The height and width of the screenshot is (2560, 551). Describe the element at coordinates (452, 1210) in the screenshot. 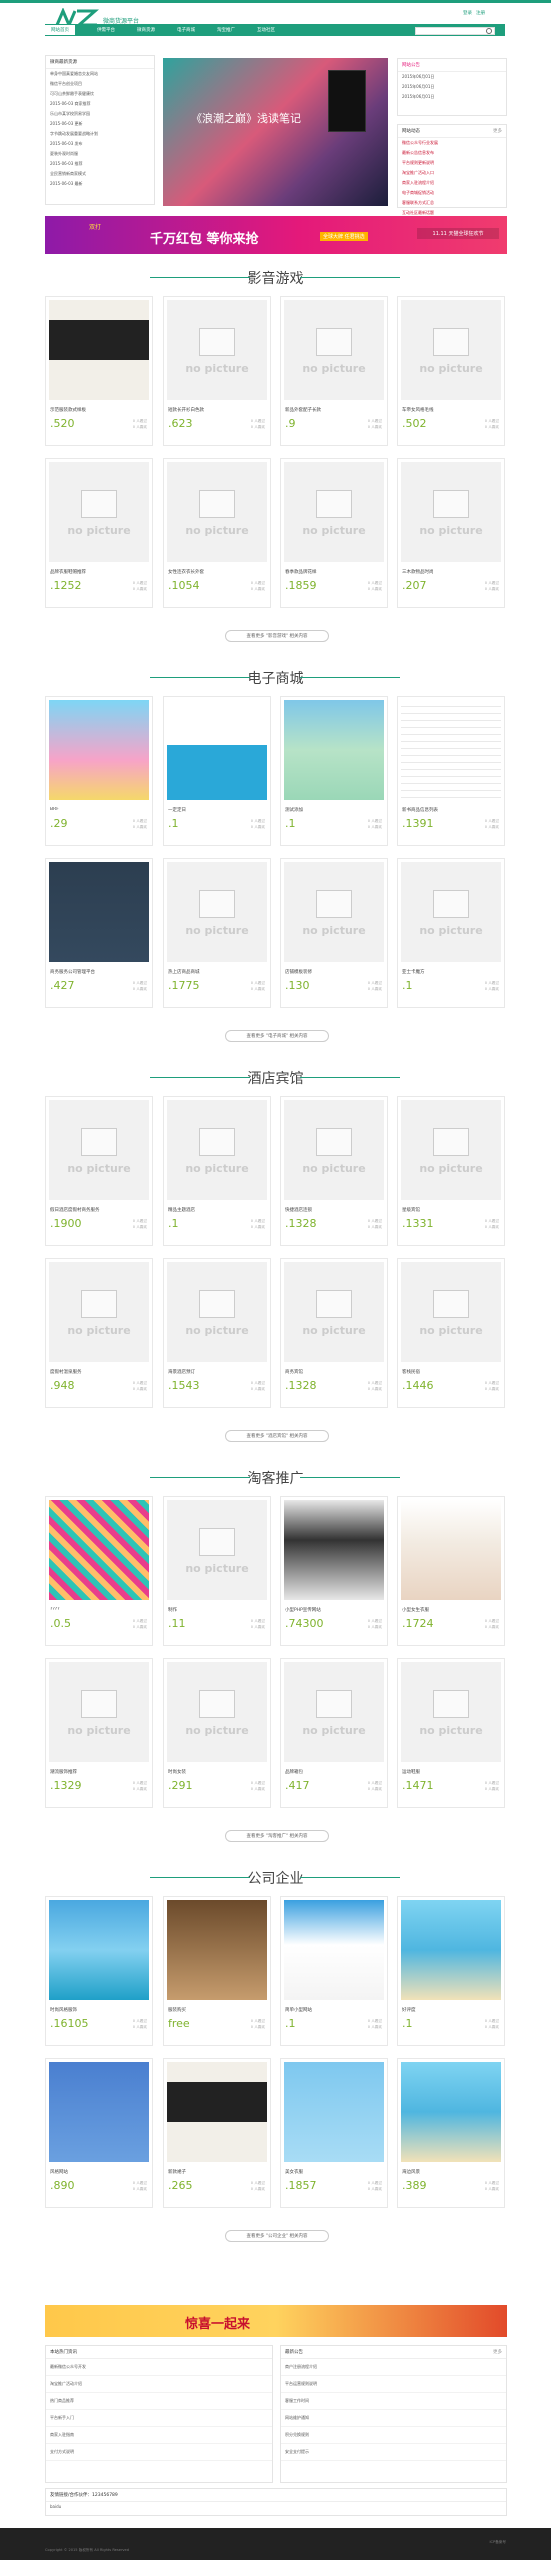

I see `product-name: 星级宾馆` at that location.